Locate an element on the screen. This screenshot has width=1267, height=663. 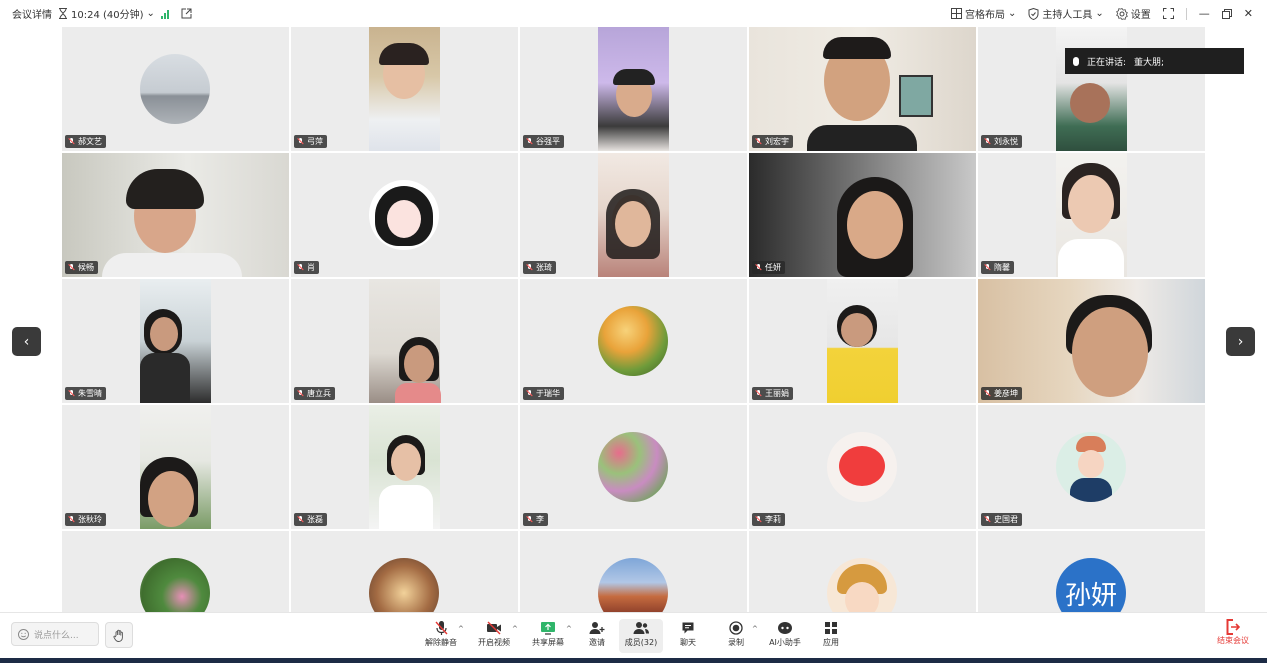
ai-assistant-button: AI小助手 is located at coordinates (785, 636).